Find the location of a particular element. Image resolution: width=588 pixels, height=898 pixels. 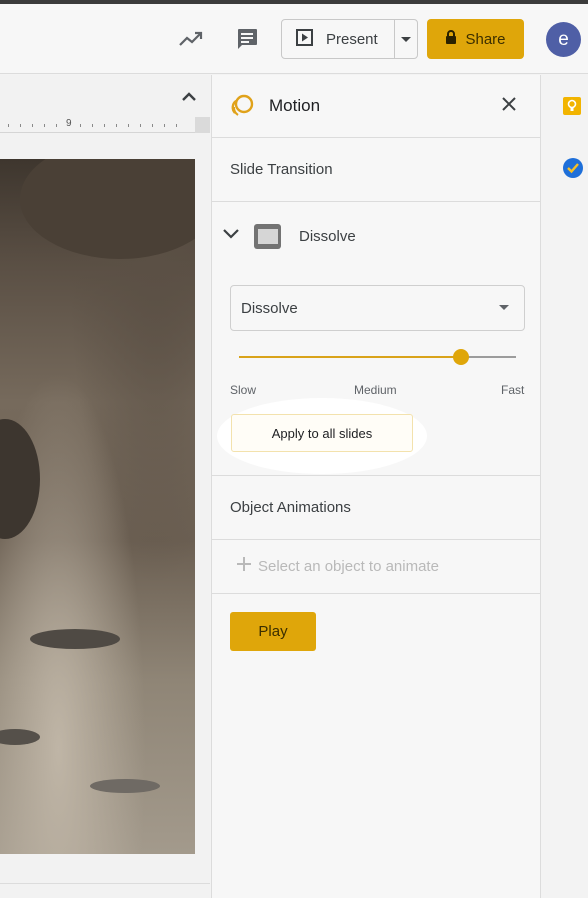

speed-label-fast: Fast is located at coordinates (513, 390).